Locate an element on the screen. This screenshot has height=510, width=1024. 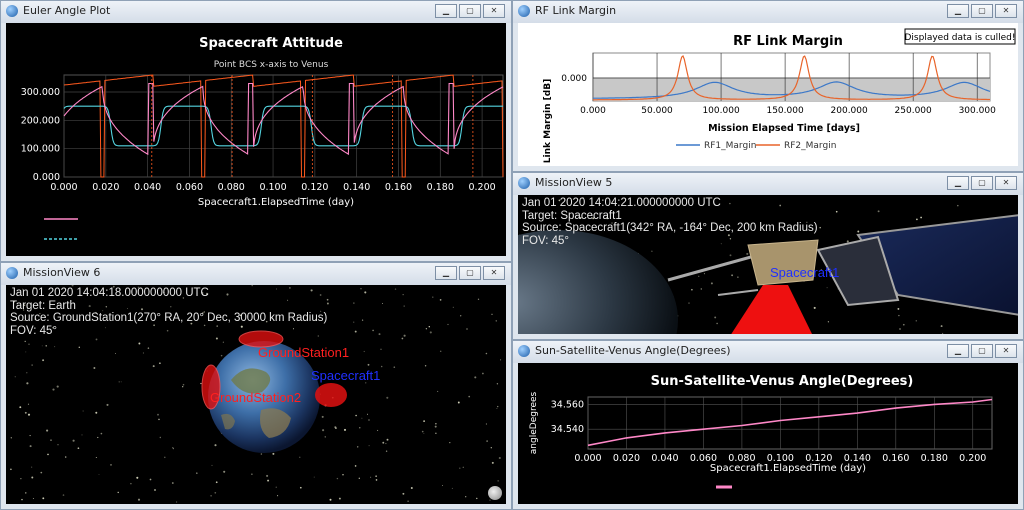
series-line is located at coordinates (283, 126).